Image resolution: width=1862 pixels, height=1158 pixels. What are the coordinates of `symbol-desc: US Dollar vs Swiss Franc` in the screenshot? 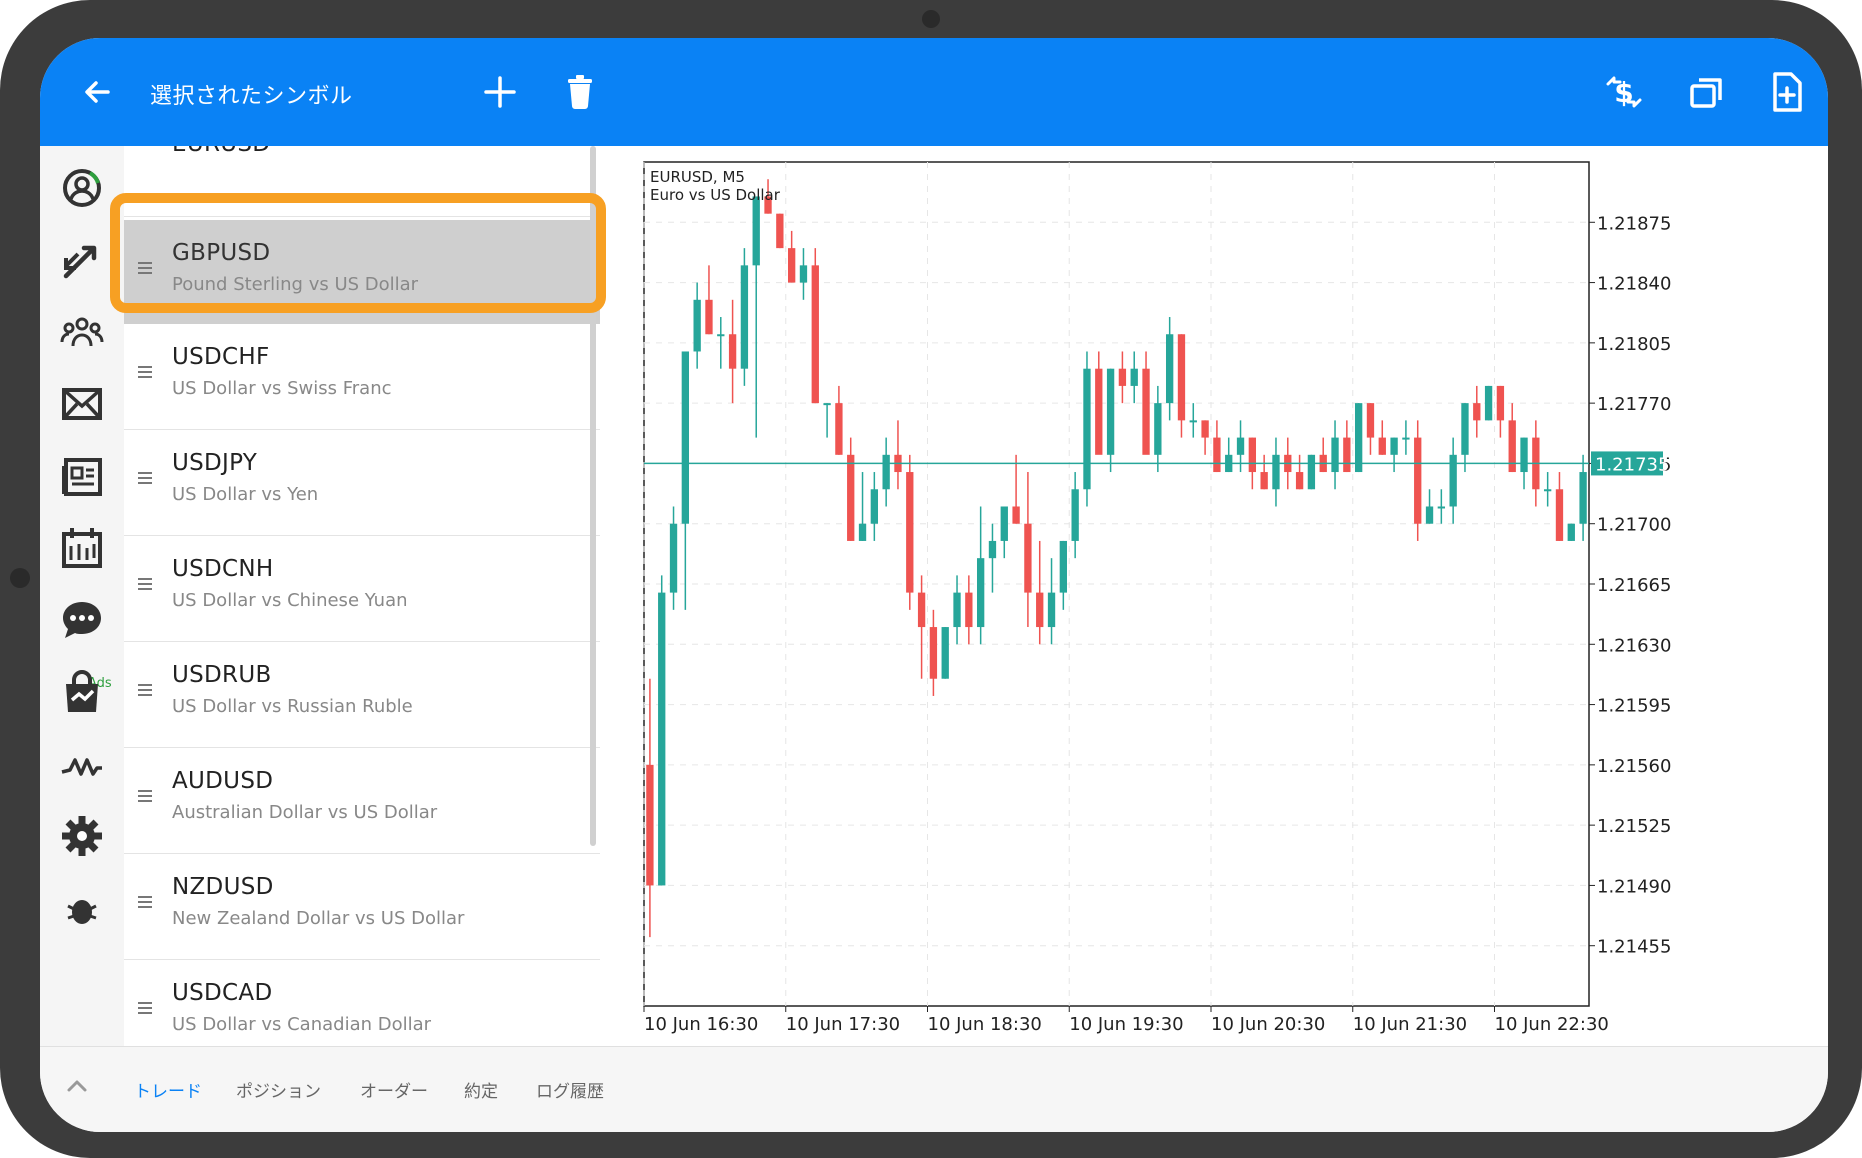 It's located at (282, 388).